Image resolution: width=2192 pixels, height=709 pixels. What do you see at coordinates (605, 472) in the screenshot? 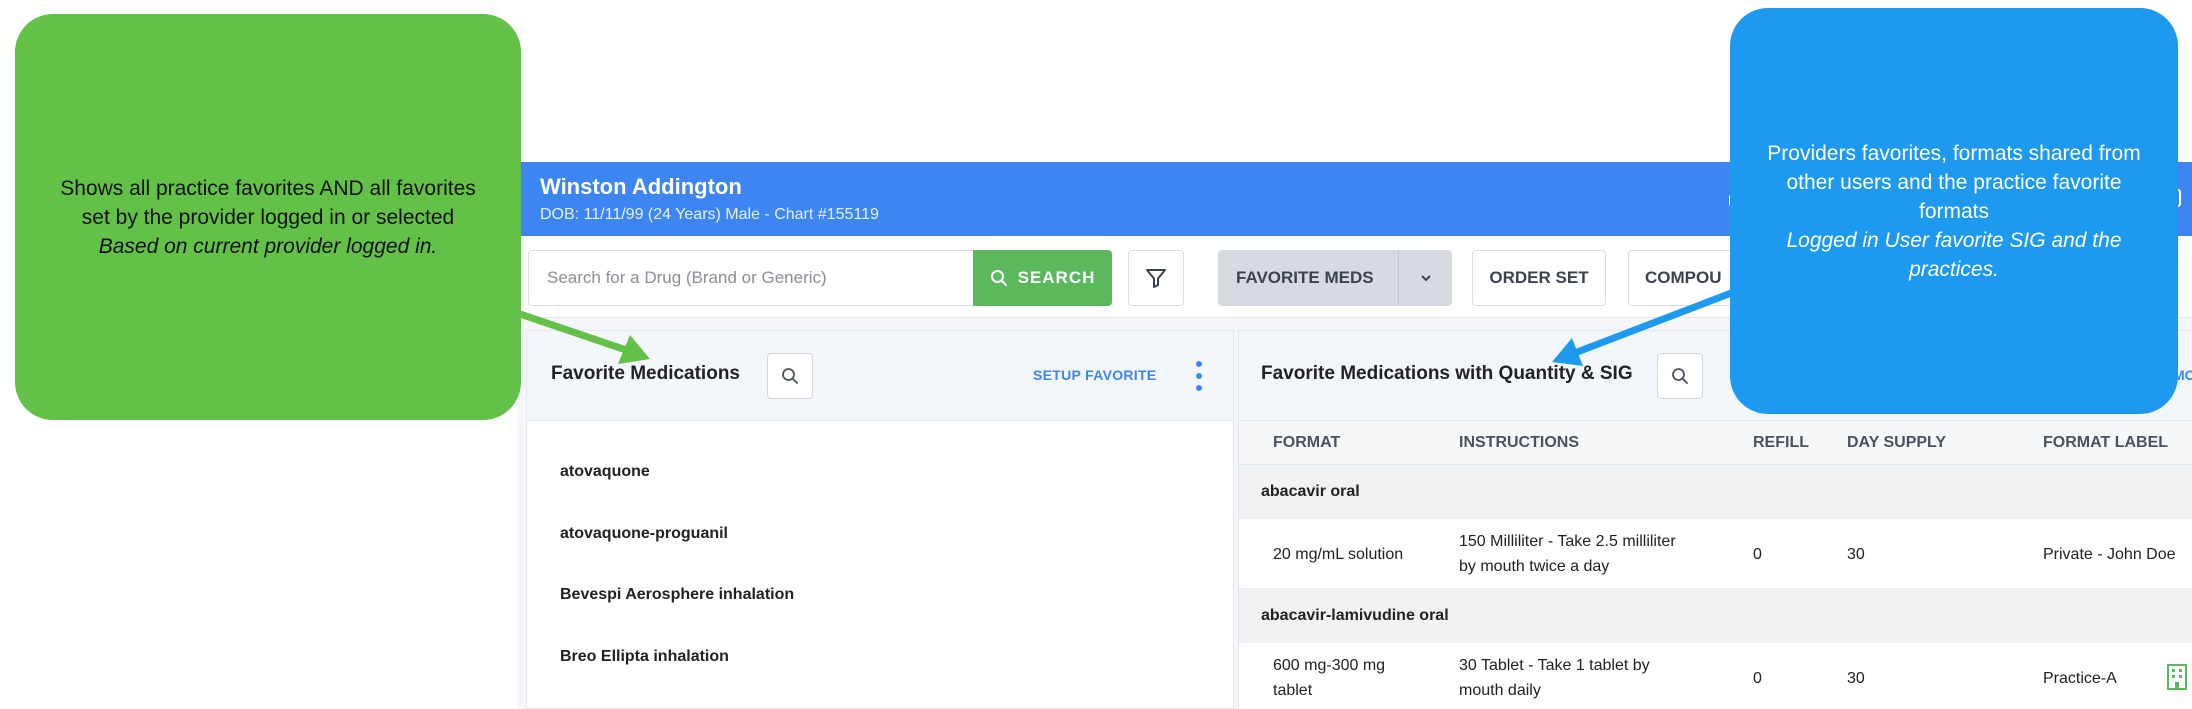
I see `favorite-med-item: atovaquone` at bounding box center [605, 472].